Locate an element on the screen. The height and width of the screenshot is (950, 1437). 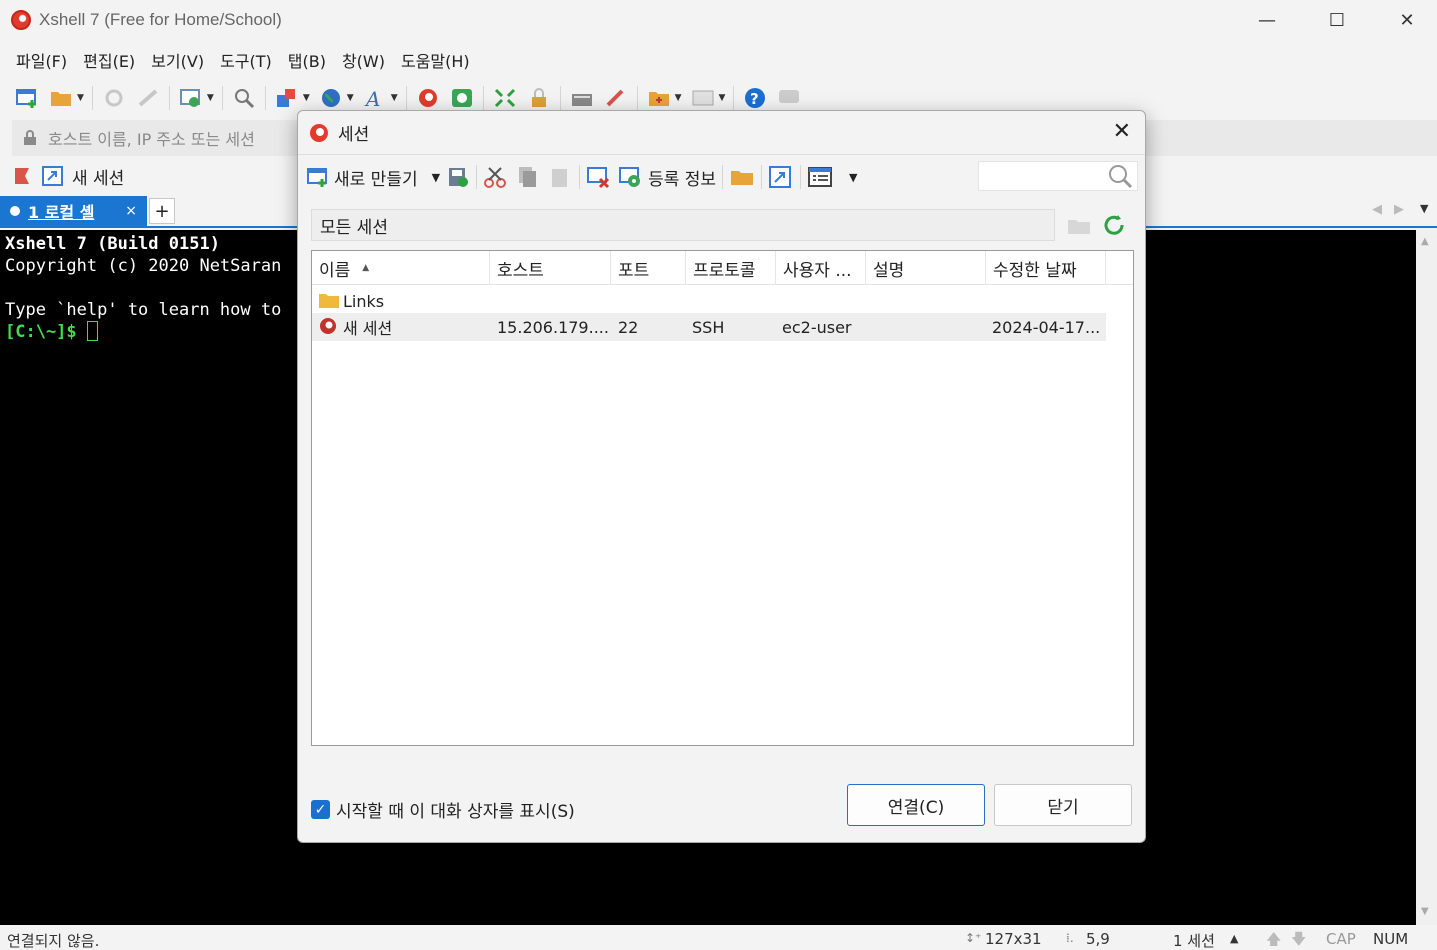
tab-list-dropdown-icon: ▼ is located at coordinates (1424, 208).